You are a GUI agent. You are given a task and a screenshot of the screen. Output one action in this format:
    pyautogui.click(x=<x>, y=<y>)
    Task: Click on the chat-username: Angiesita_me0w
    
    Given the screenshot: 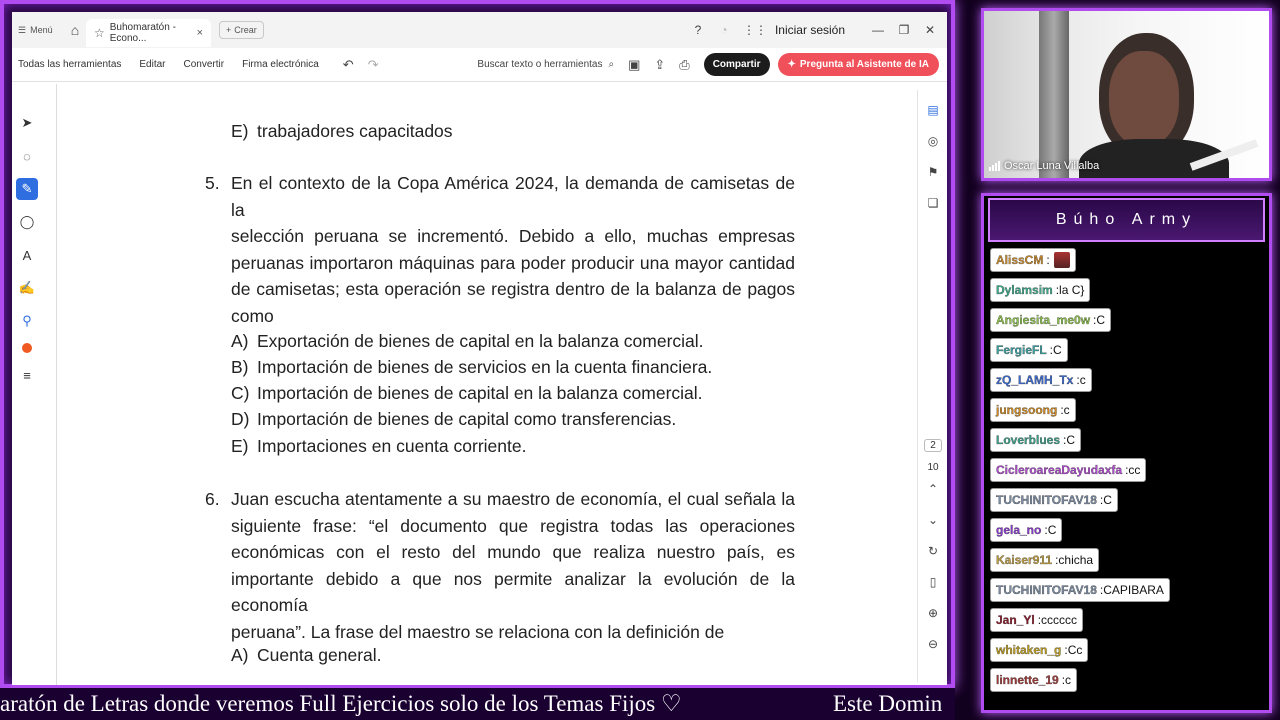 What is the action you would take?
    pyautogui.click(x=1043, y=320)
    